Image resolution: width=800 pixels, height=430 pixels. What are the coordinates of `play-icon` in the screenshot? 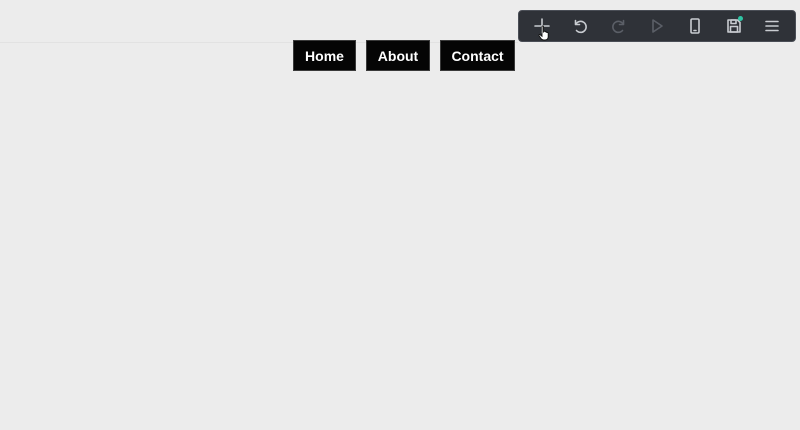 It's located at (657, 26).